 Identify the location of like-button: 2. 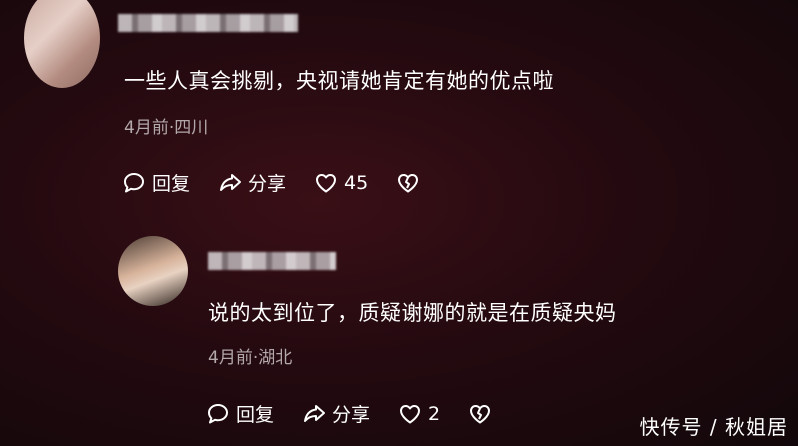
(419, 414).